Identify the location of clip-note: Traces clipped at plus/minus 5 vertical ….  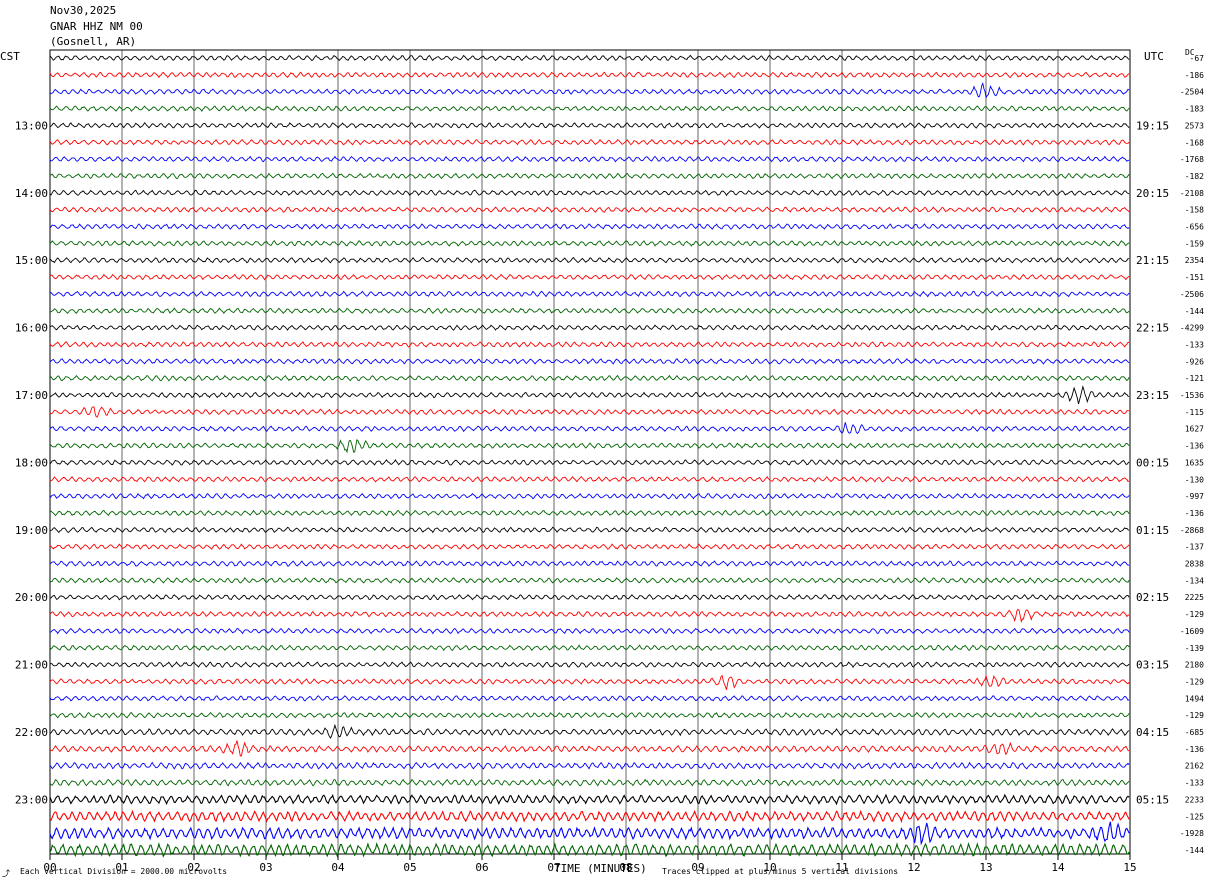
(780, 871).